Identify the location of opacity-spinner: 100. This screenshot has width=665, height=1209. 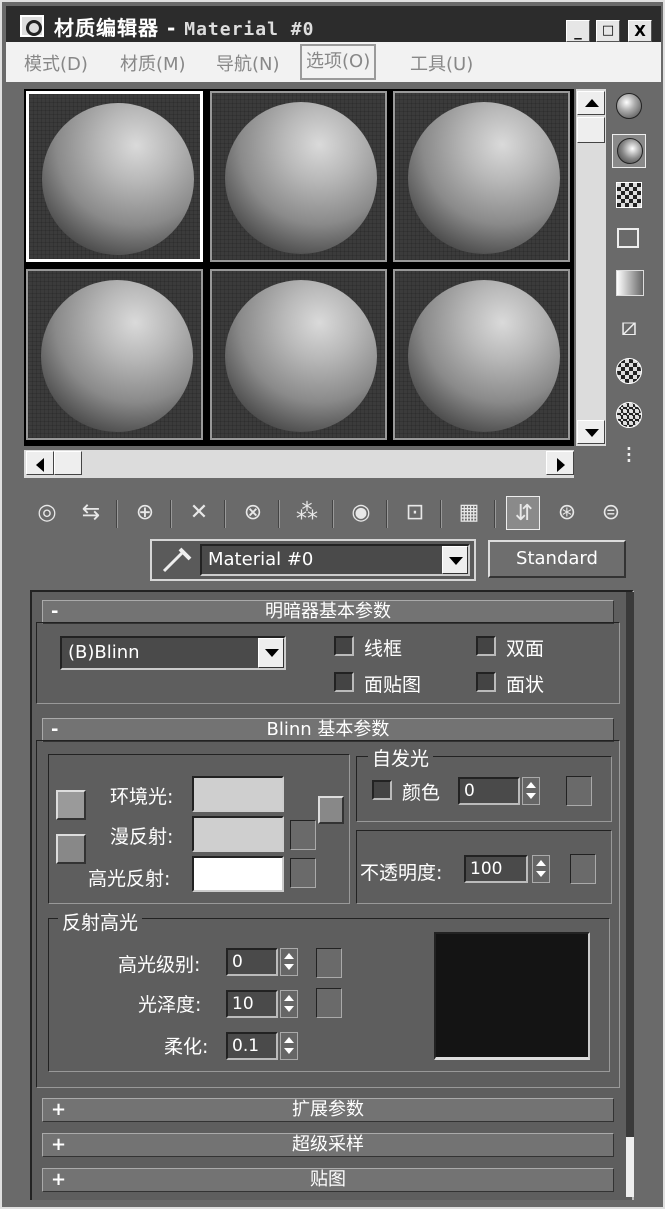
(509, 869).